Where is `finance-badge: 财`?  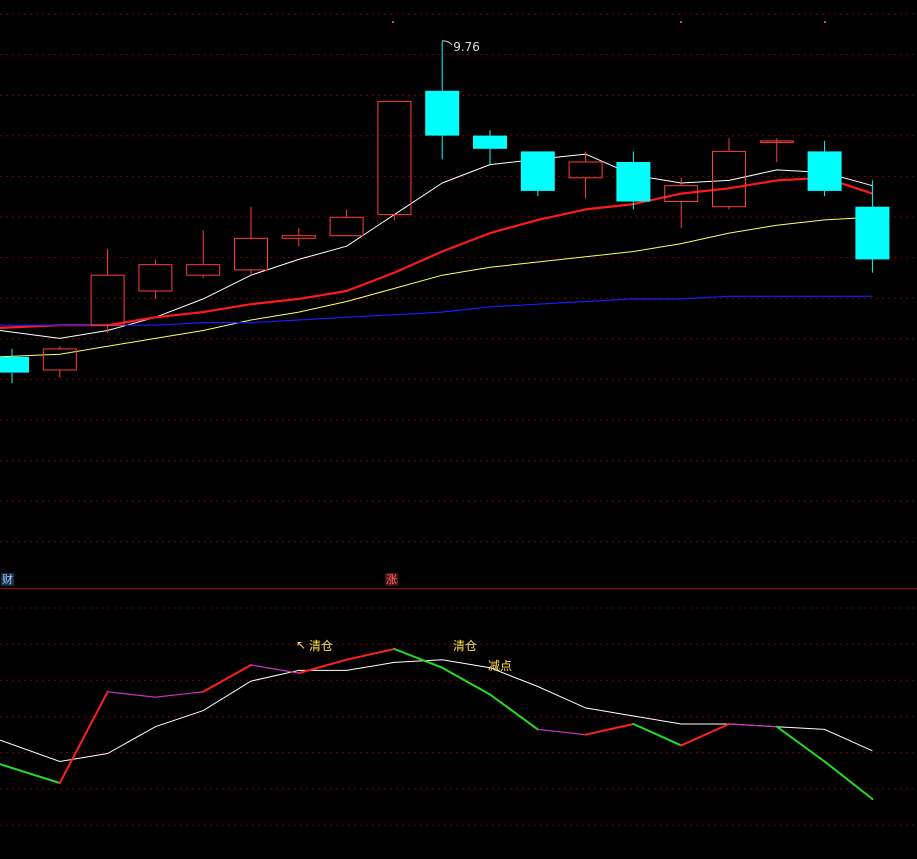
finance-badge: 财 is located at coordinates (7, 579).